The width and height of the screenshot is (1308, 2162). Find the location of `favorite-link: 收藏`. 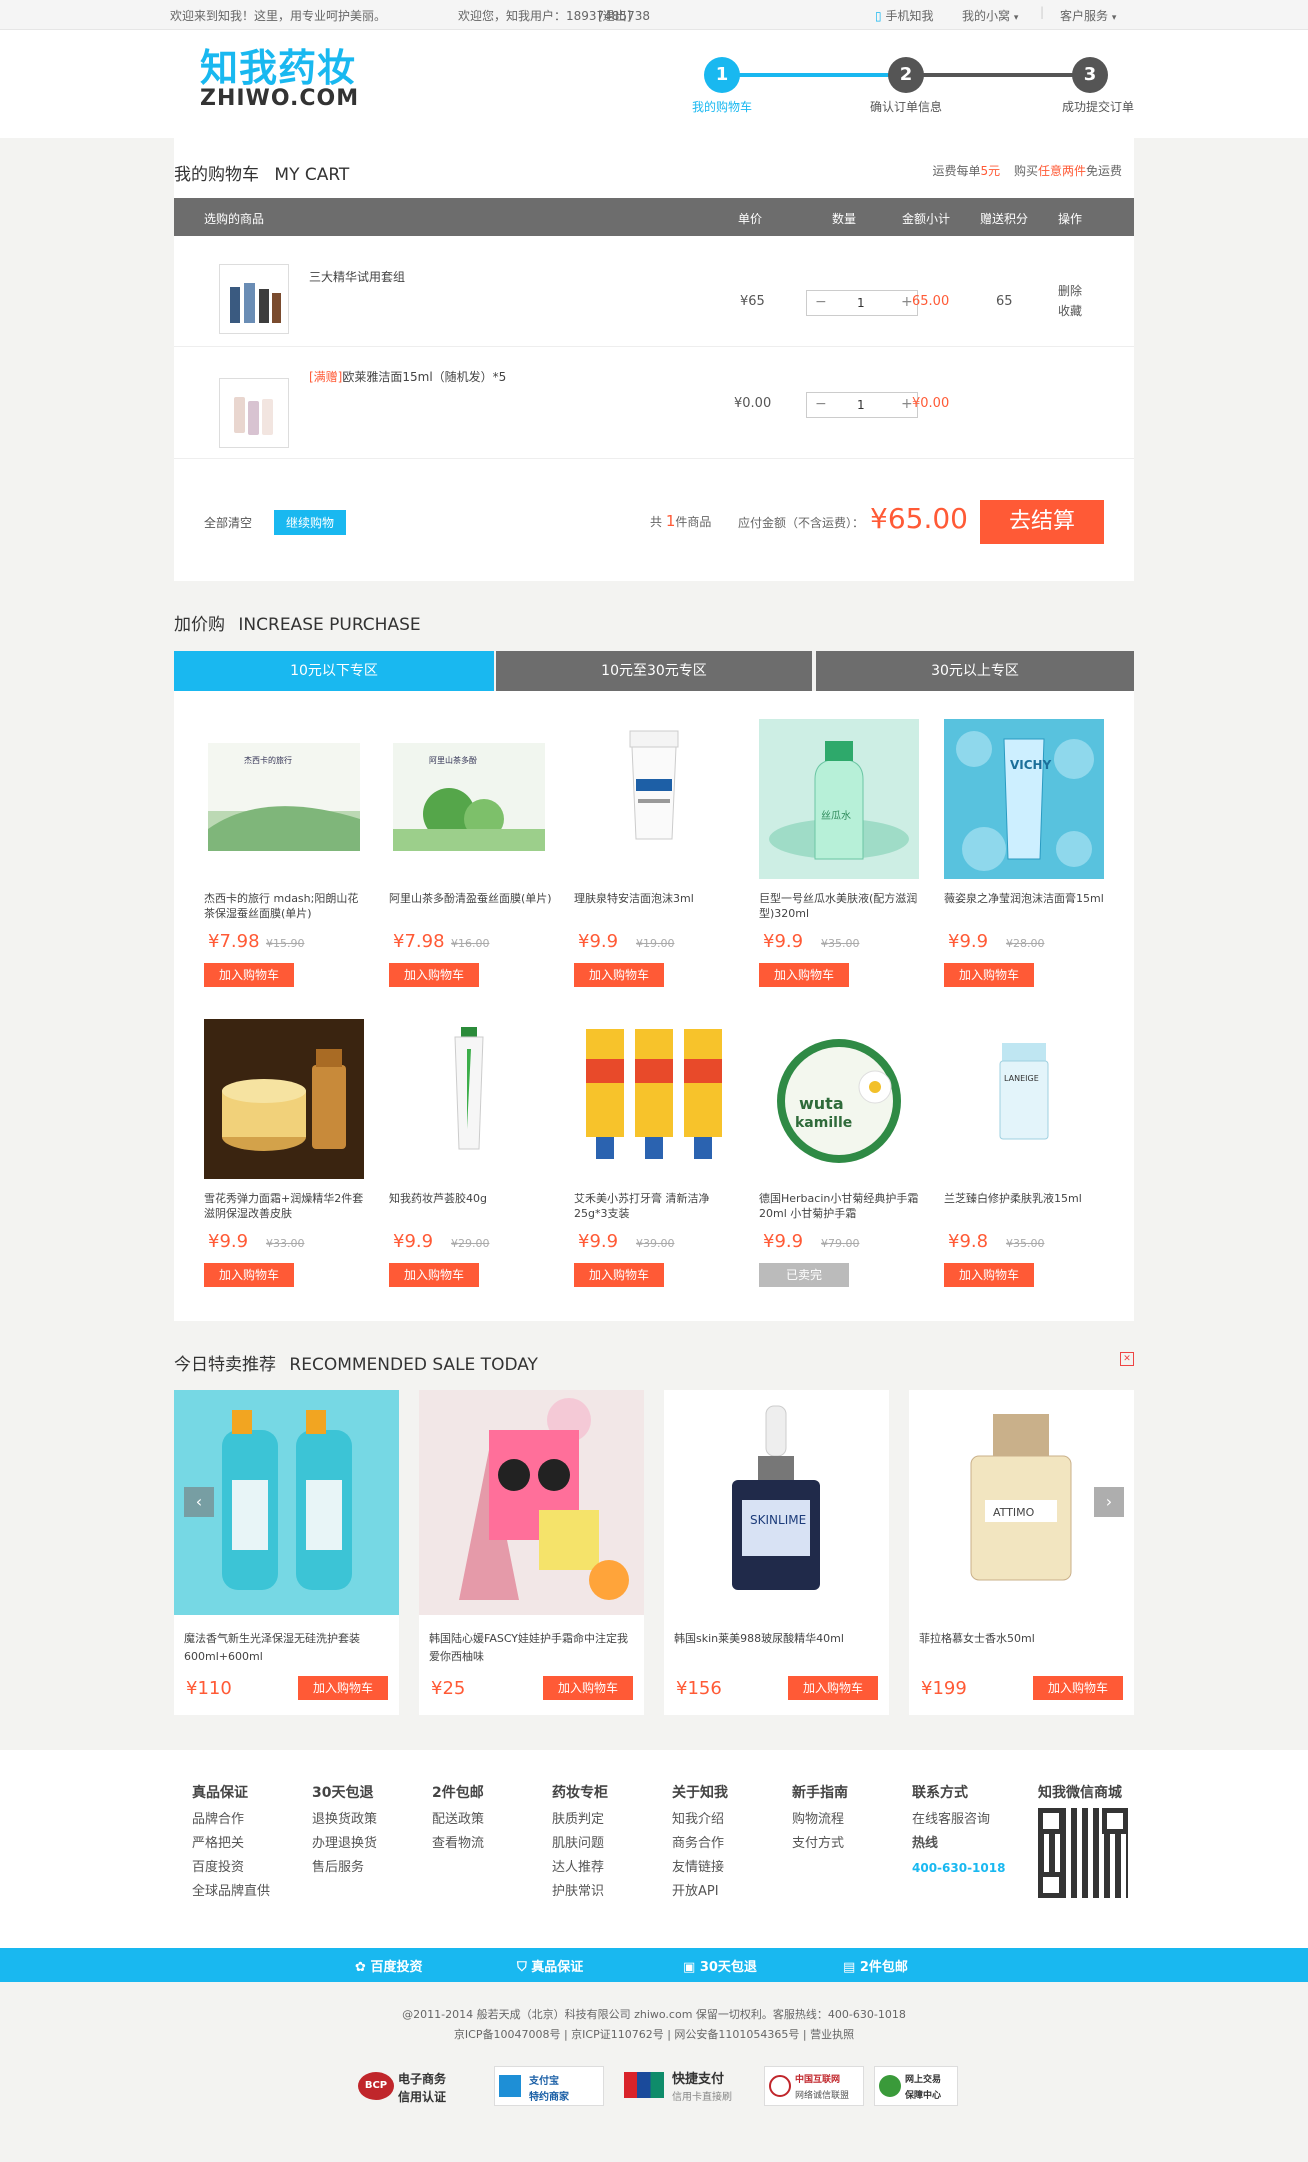

favorite-link: 收藏 is located at coordinates (1070, 310).